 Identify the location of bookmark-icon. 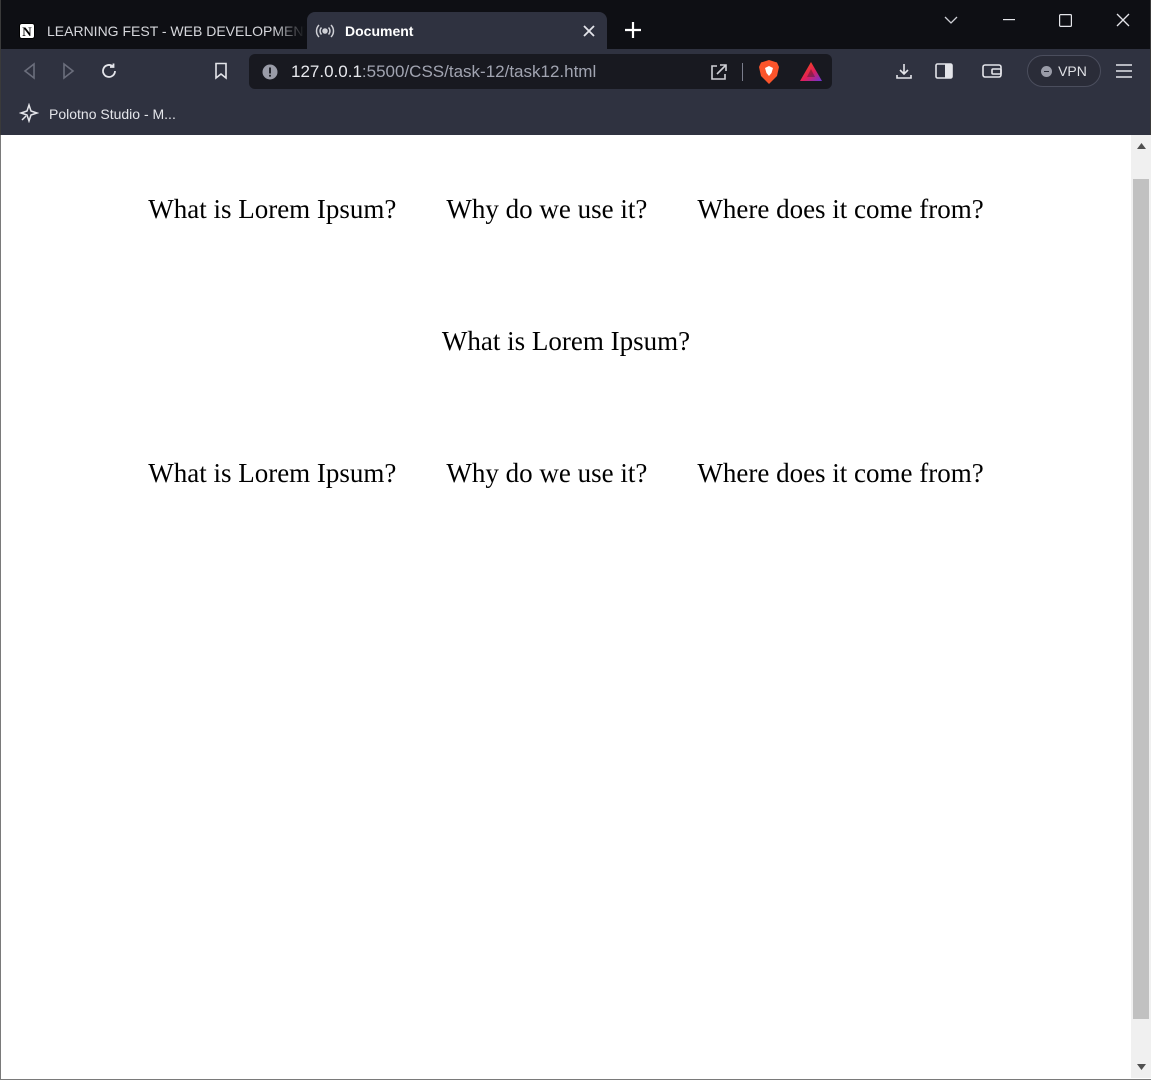
(221, 71).